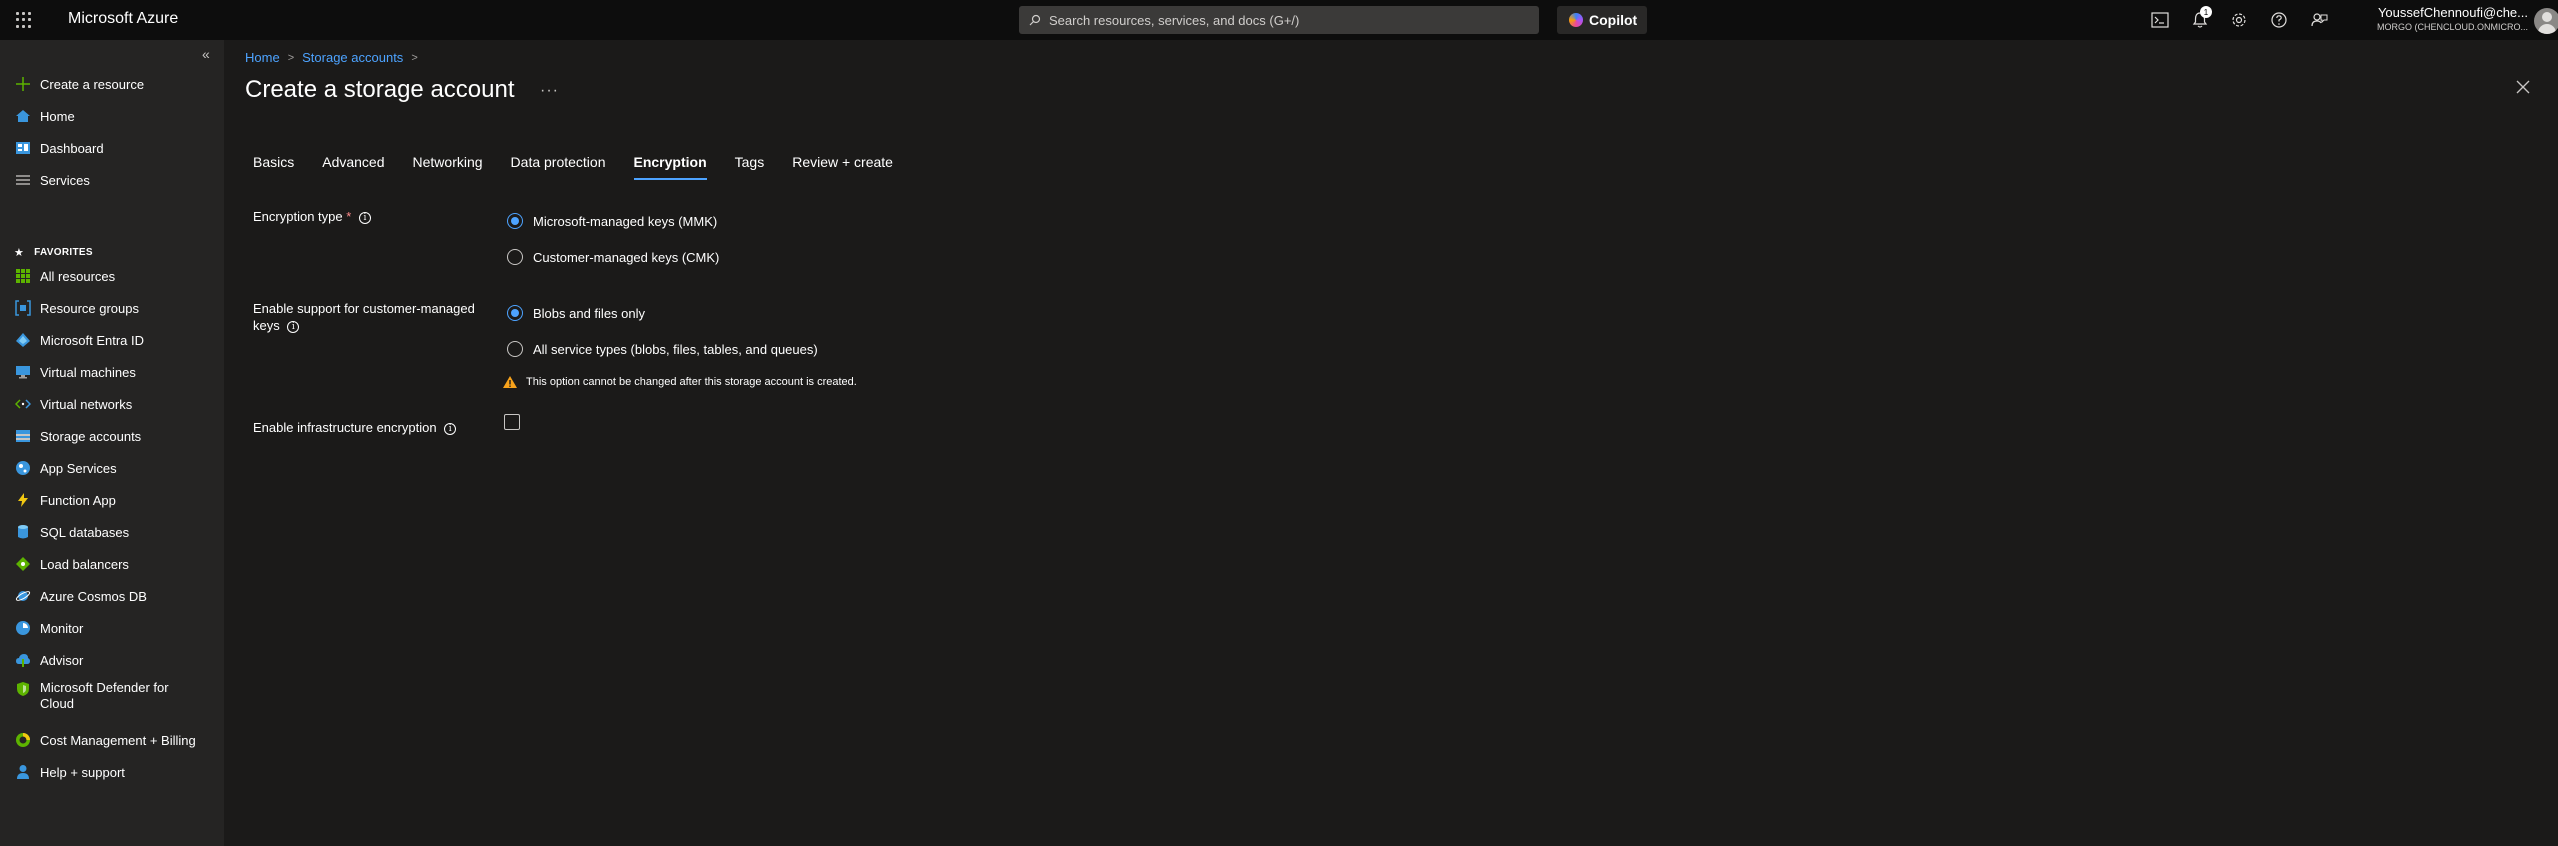 The image size is (2558, 846). I want to click on virtual-networks-icon, so click(23, 404).